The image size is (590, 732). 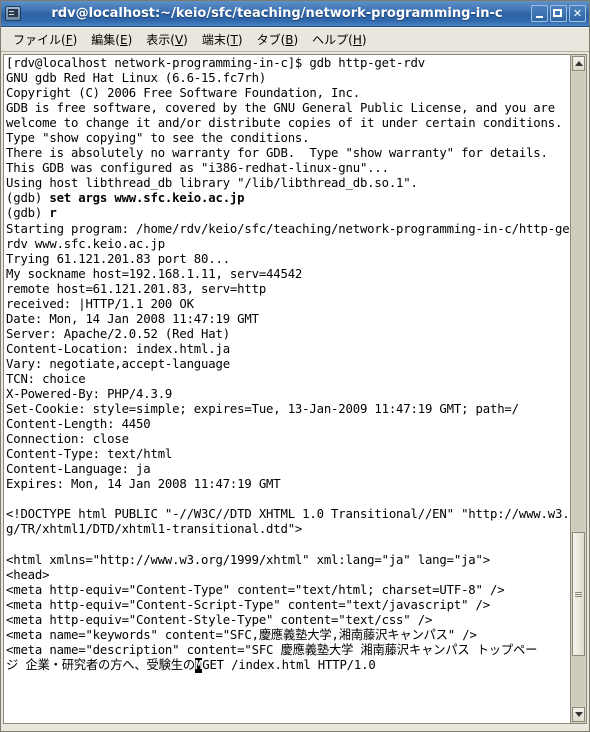 What do you see at coordinates (179, 40) in the screenshot?
I see `menu-view-mnemonic: V` at bounding box center [179, 40].